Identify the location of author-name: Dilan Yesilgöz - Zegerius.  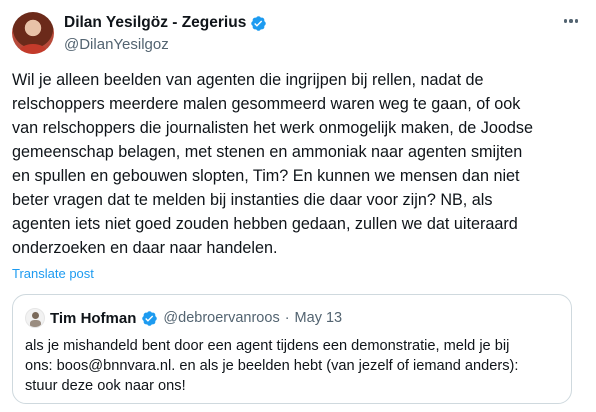
(155, 23).